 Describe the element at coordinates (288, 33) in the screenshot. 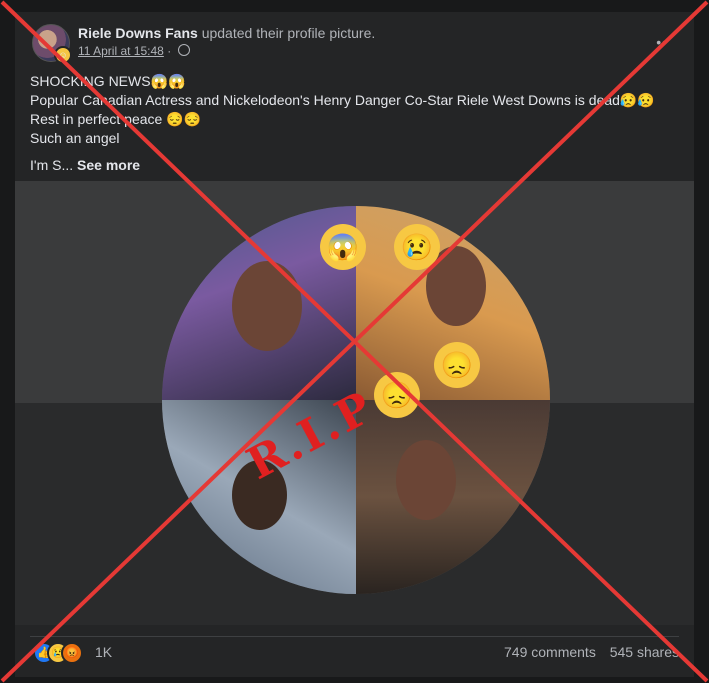

I see `post-action-text: updated their profile picture.` at that location.